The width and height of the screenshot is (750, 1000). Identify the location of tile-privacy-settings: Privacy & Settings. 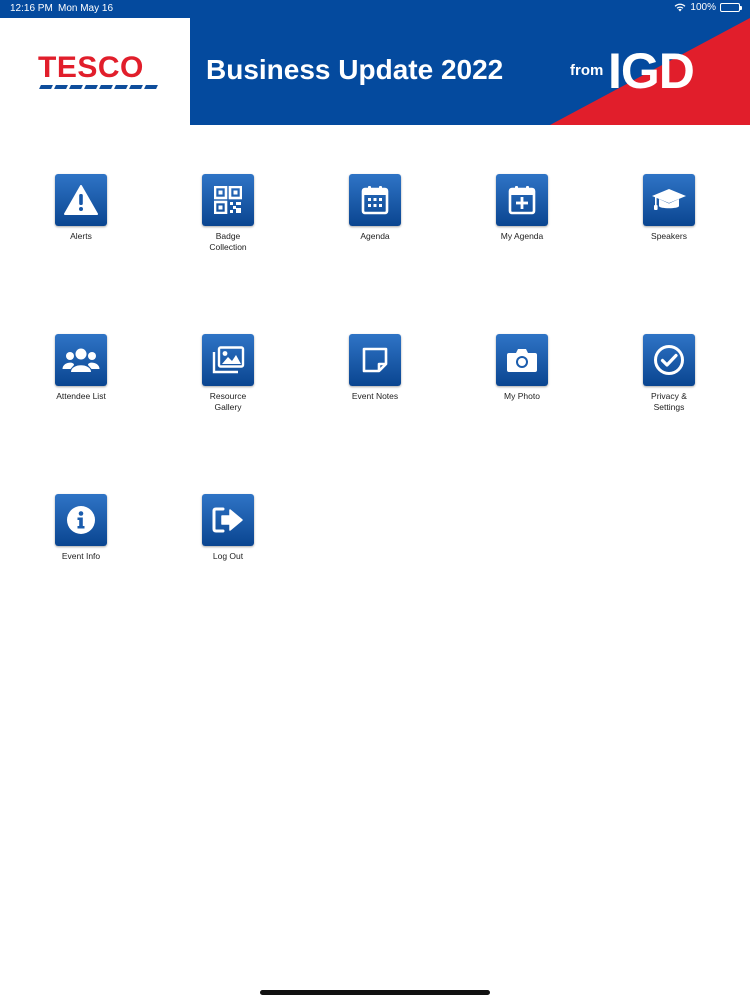
(669, 373).